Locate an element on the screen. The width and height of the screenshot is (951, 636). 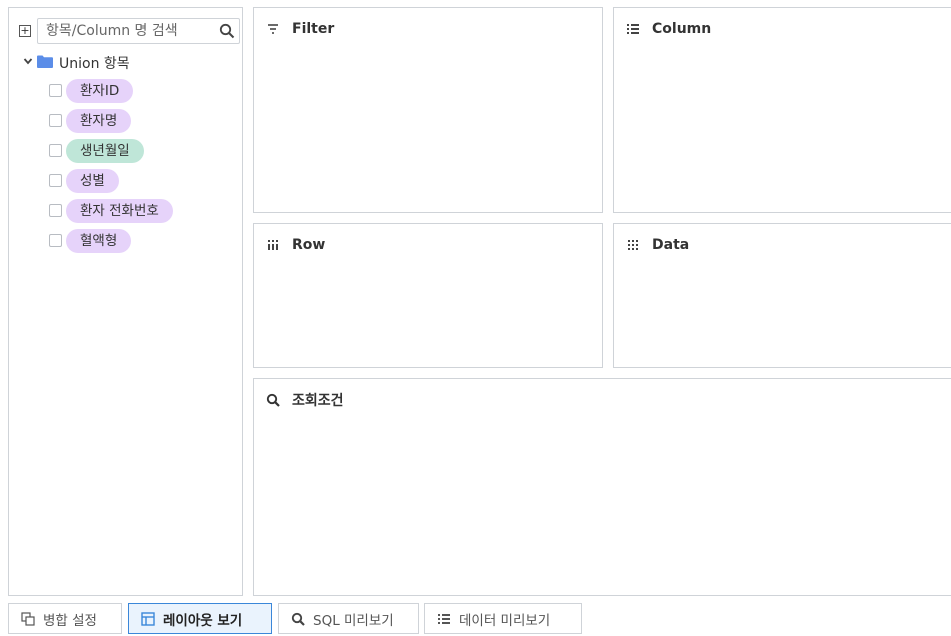
tab-label: SQL 미리보기 is located at coordinates (353, 620).